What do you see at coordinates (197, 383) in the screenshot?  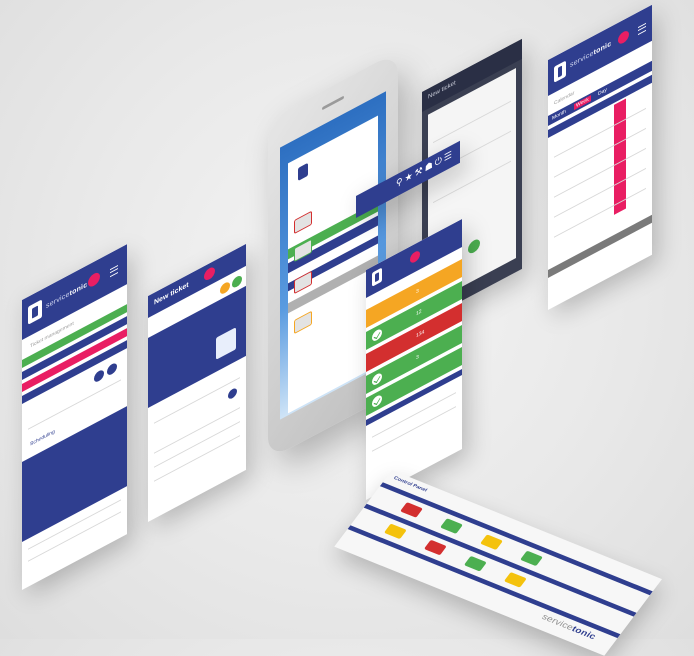 I see `new-ticket-screen: New ticket` at bounding box center [197, 383].